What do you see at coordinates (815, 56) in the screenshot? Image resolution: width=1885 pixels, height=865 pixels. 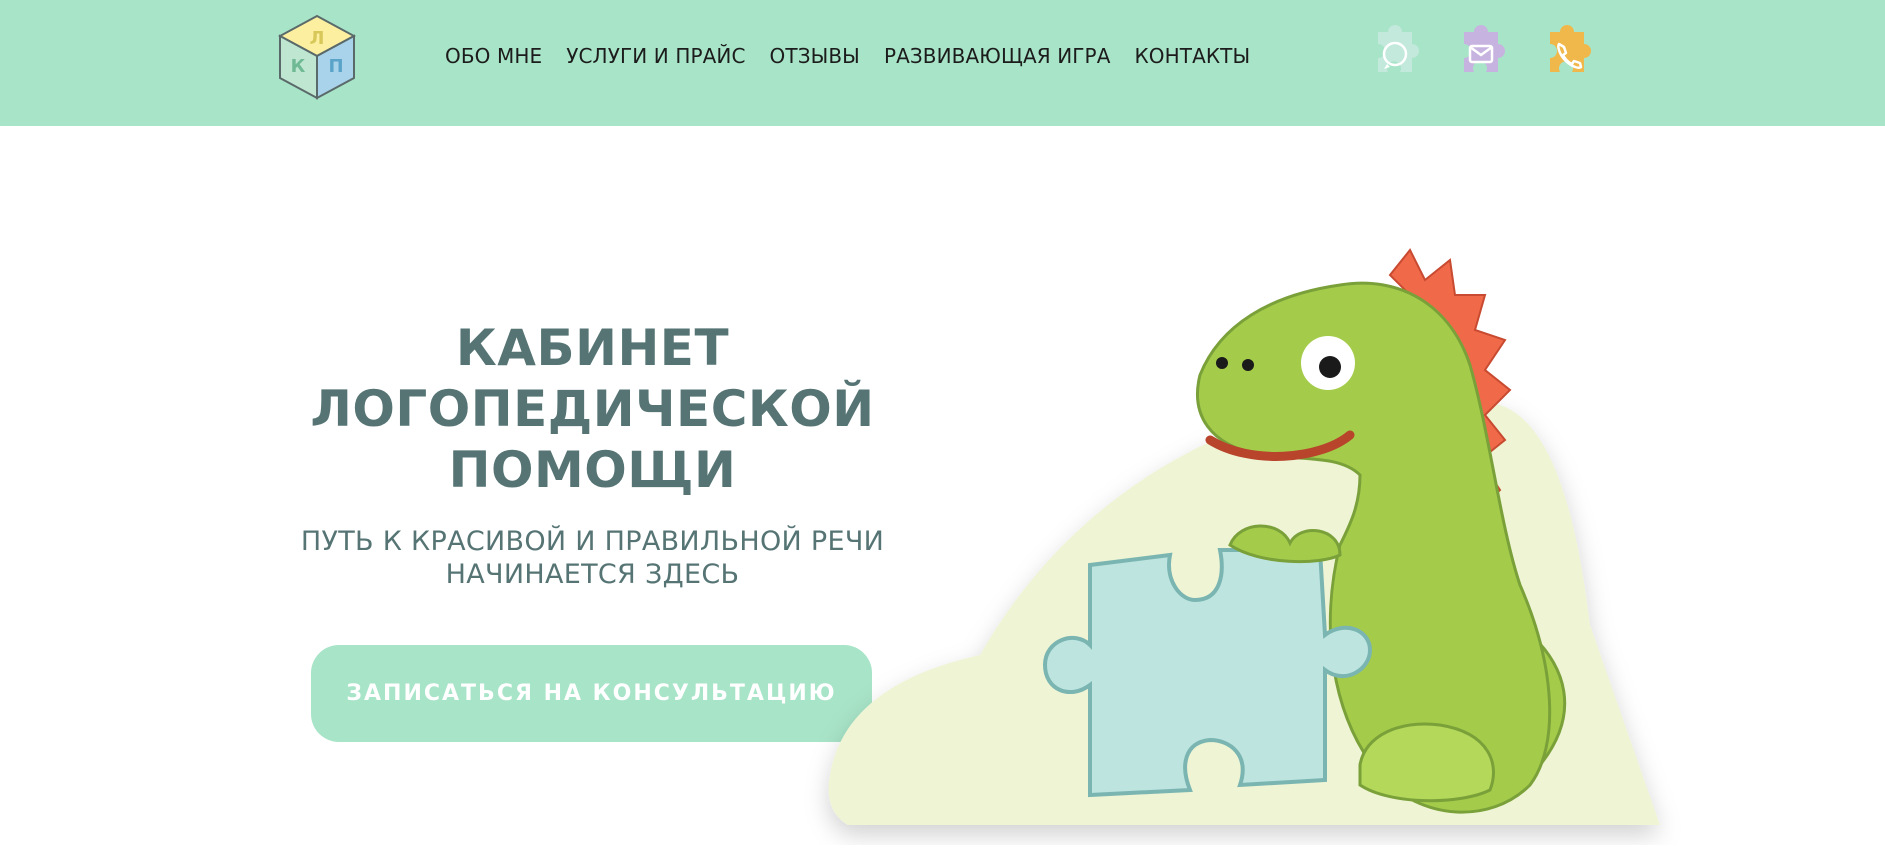 I see `nav-reviews: ОТЗЫВЫ` at bounding box center [815, 56].